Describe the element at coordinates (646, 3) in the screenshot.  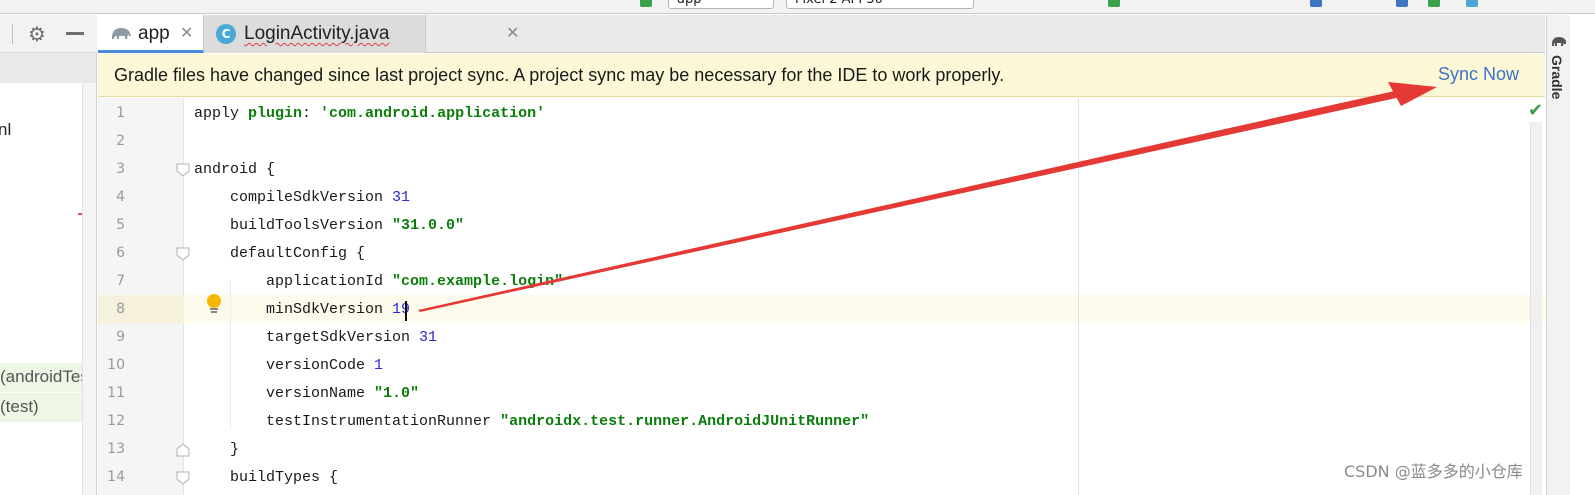
I see `make-icon` at that location.